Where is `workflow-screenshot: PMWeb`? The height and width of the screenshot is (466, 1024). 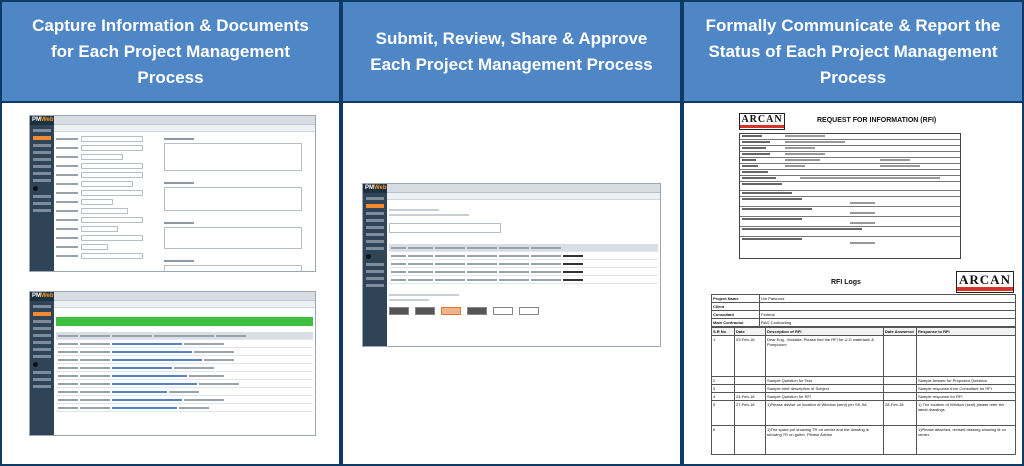
workflow-screenshot: PMWeb is located at coordinates (511, 265).